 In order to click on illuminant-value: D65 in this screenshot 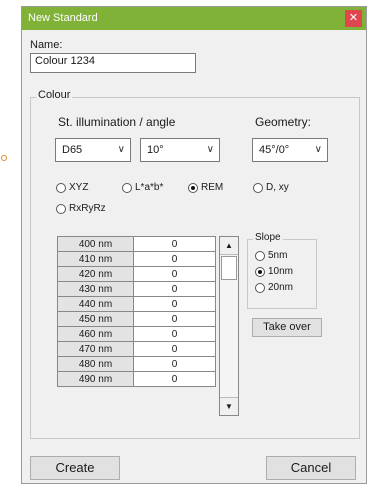, I will do `click(72, 150)`.